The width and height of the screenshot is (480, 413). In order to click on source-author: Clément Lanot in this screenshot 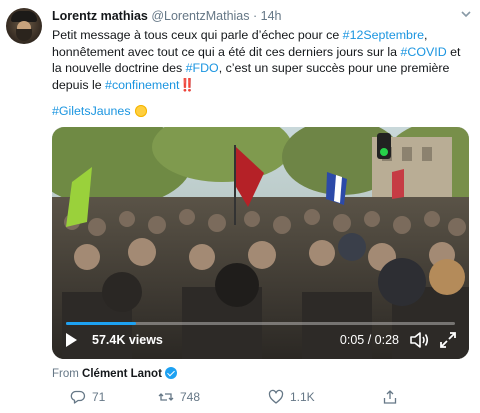, I will do `click(122, 374)`.